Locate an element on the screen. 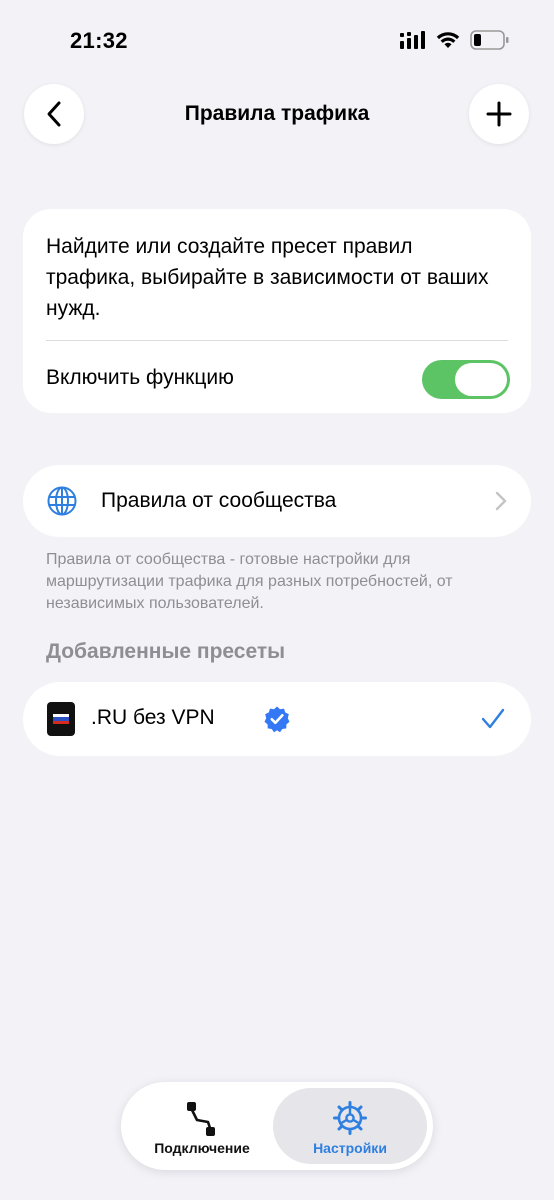 This screenshot has height=1200, width=554. wifi-icon is located at coordinates (448, 40).